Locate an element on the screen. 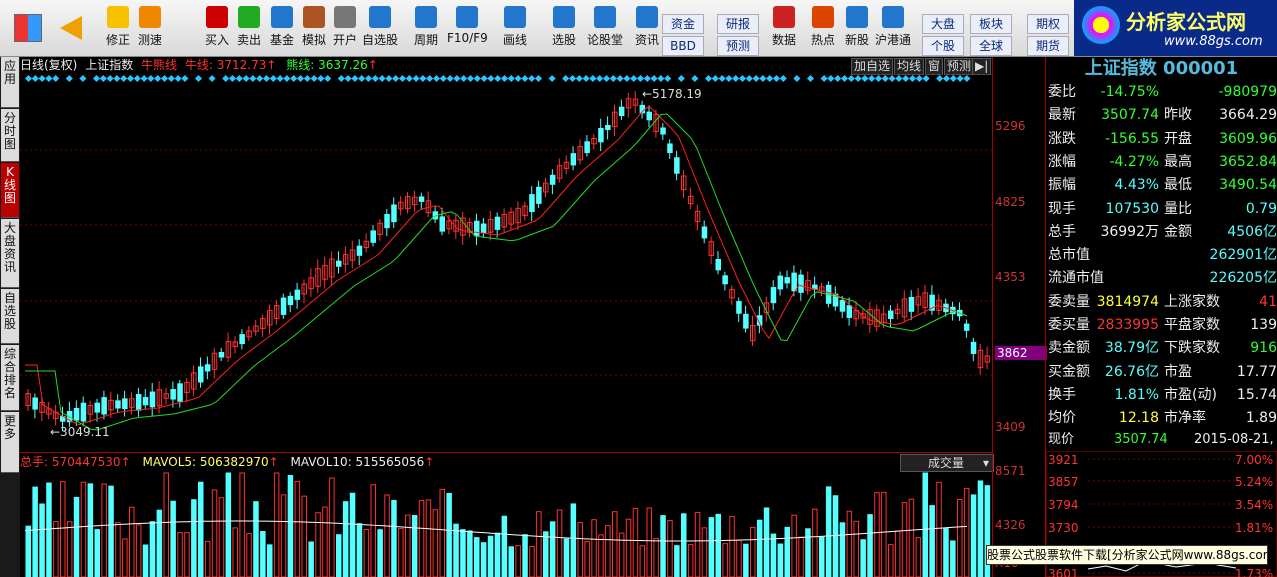 The height and width of the screenshot is (577, 1277). left-tab-0: 应用 is located at coordinates (10, 82).